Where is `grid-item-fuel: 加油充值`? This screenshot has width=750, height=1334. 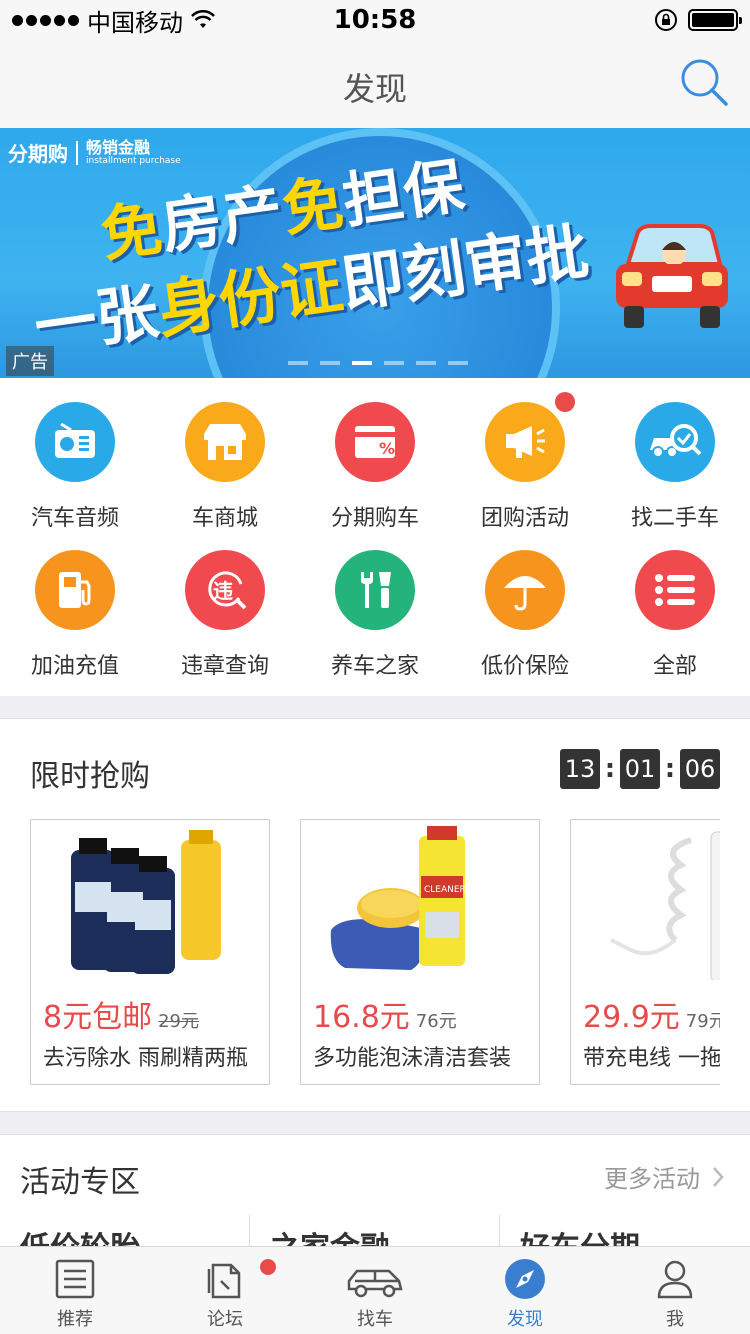
grid-item-fuel: 加油充值 is located at coordinates (75, 602).